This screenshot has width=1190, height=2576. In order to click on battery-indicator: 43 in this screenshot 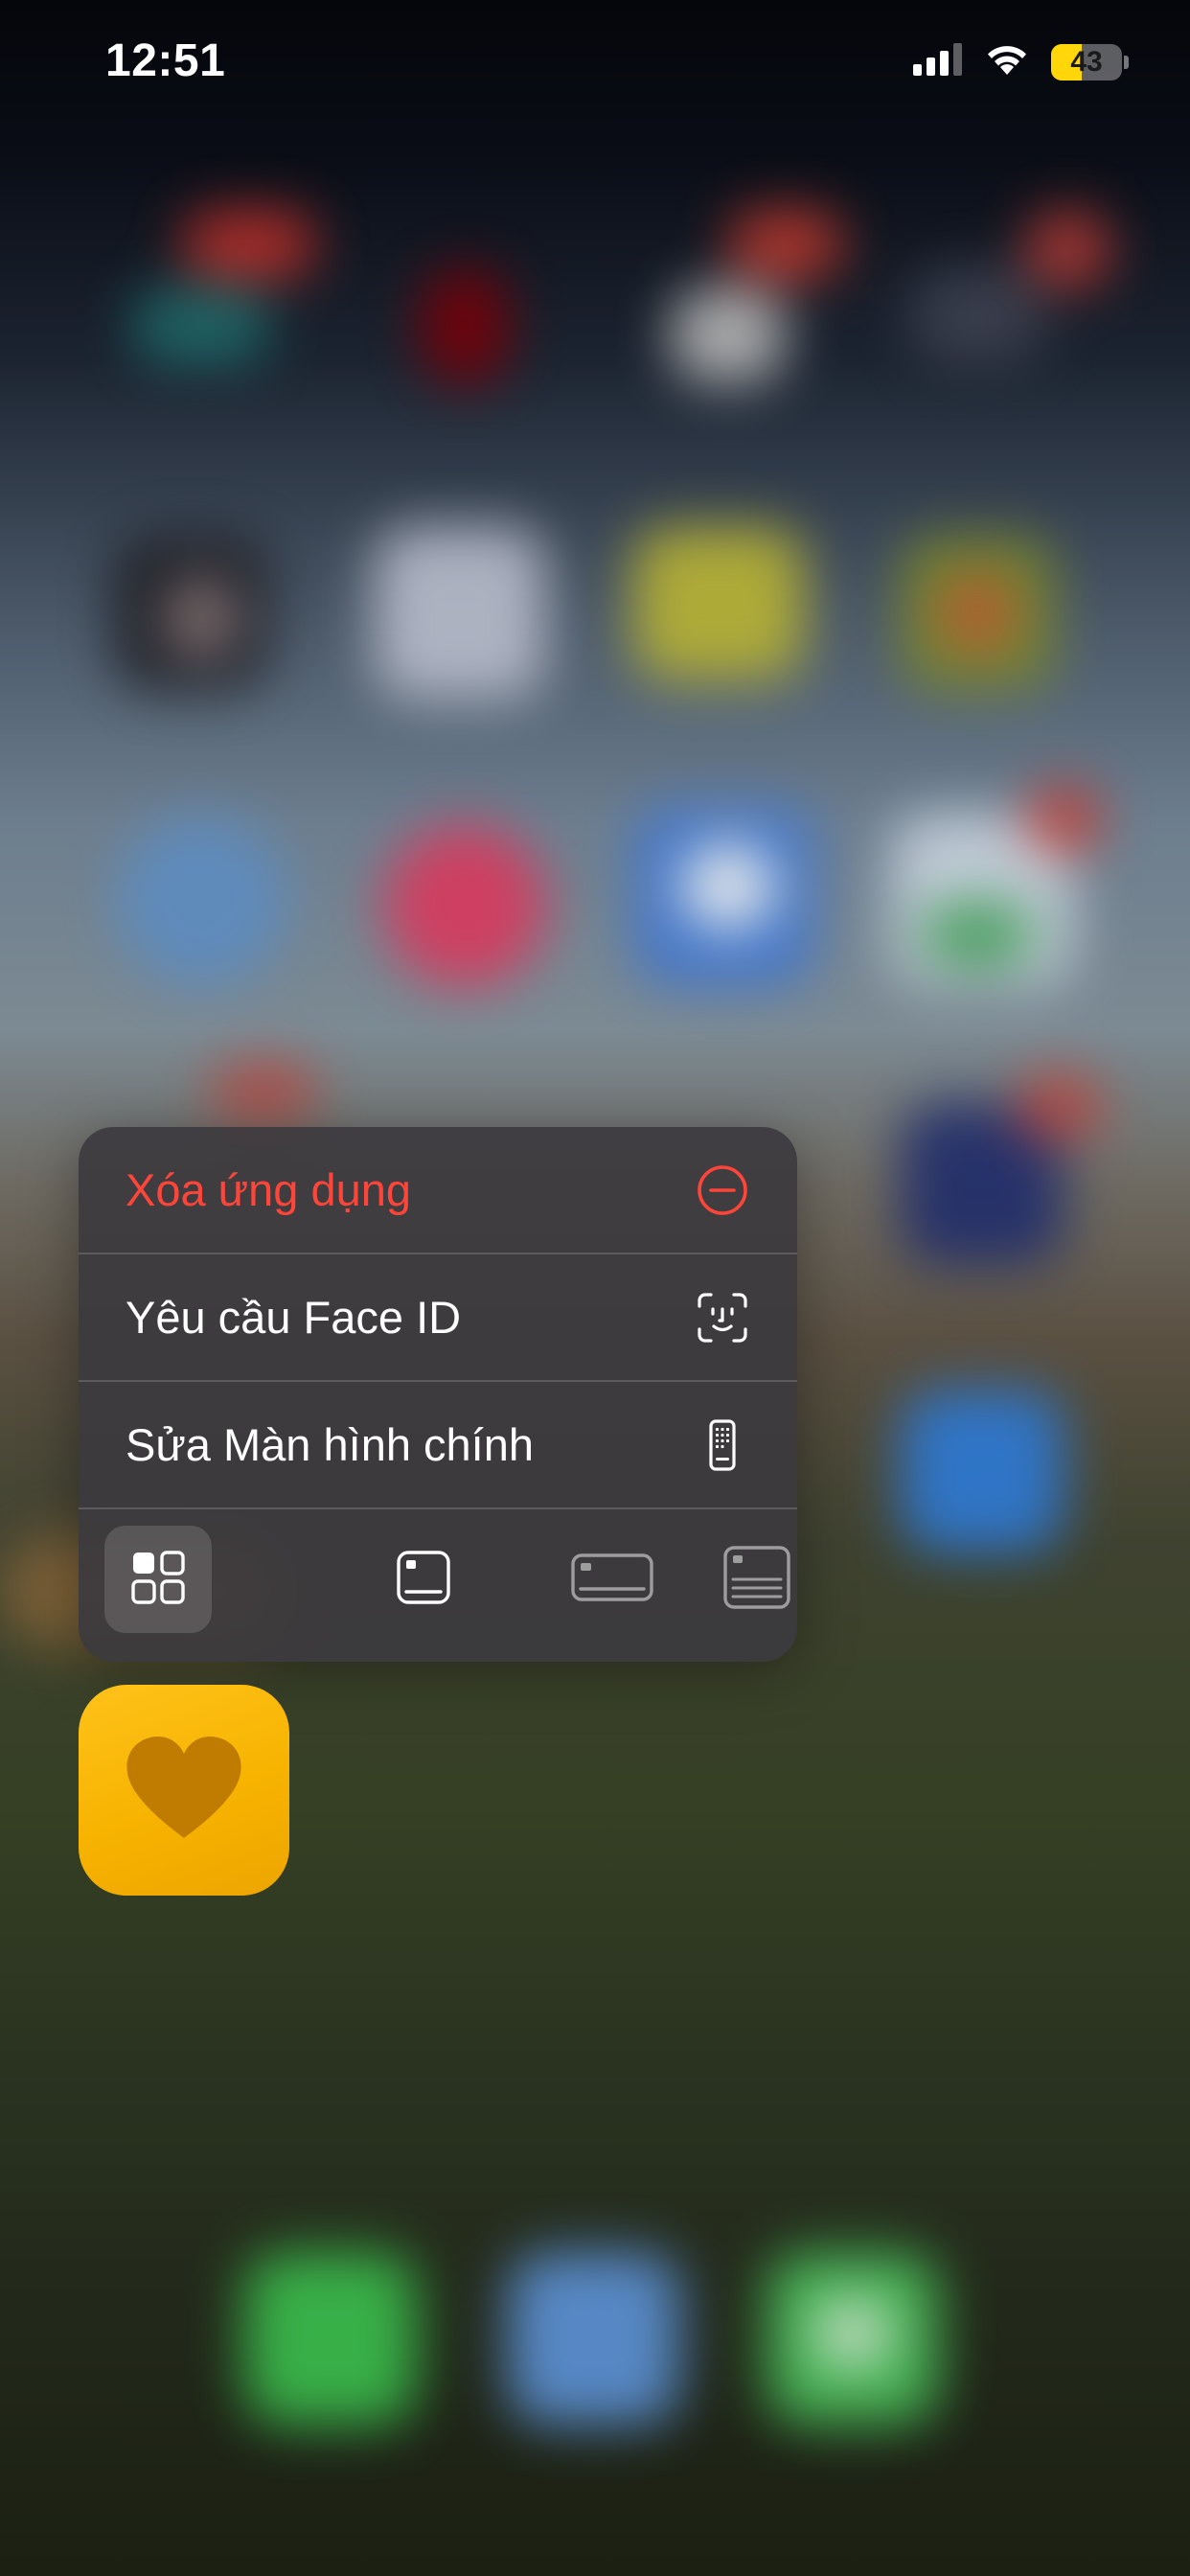, I will do `click(1090, 62)`.